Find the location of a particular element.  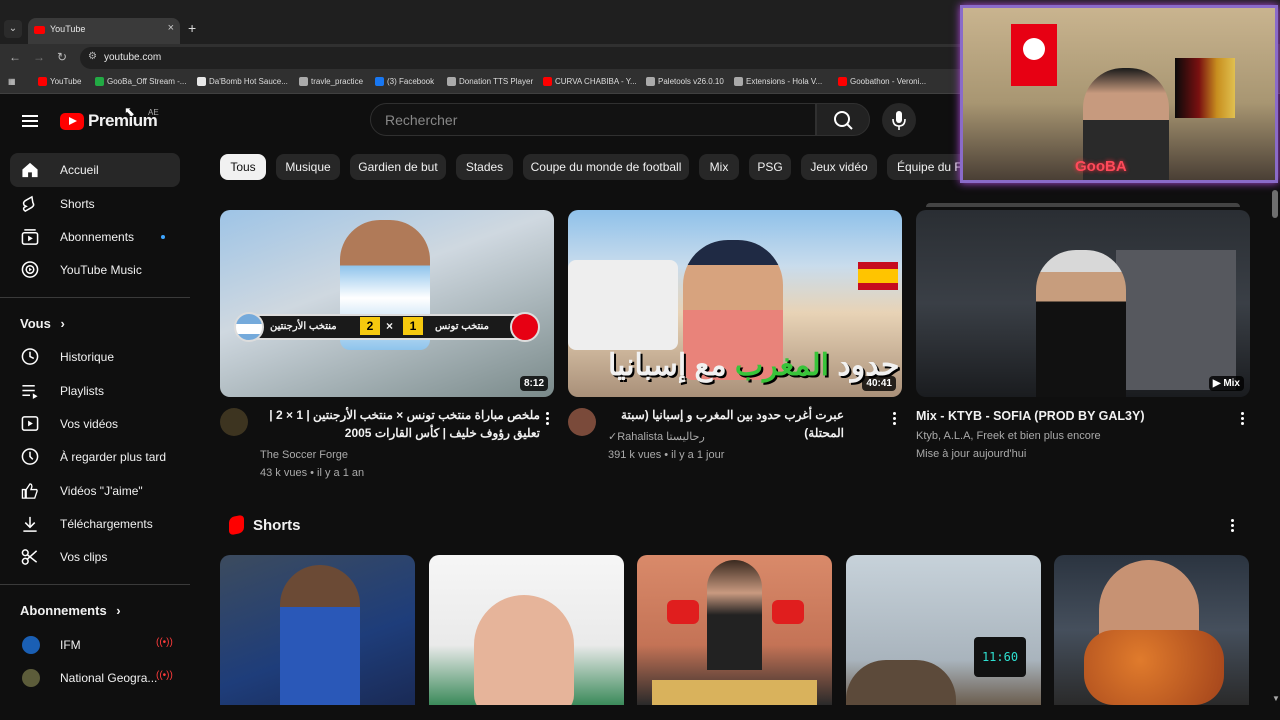

youtube-logo: Premium is located at coordinates (109, 121).